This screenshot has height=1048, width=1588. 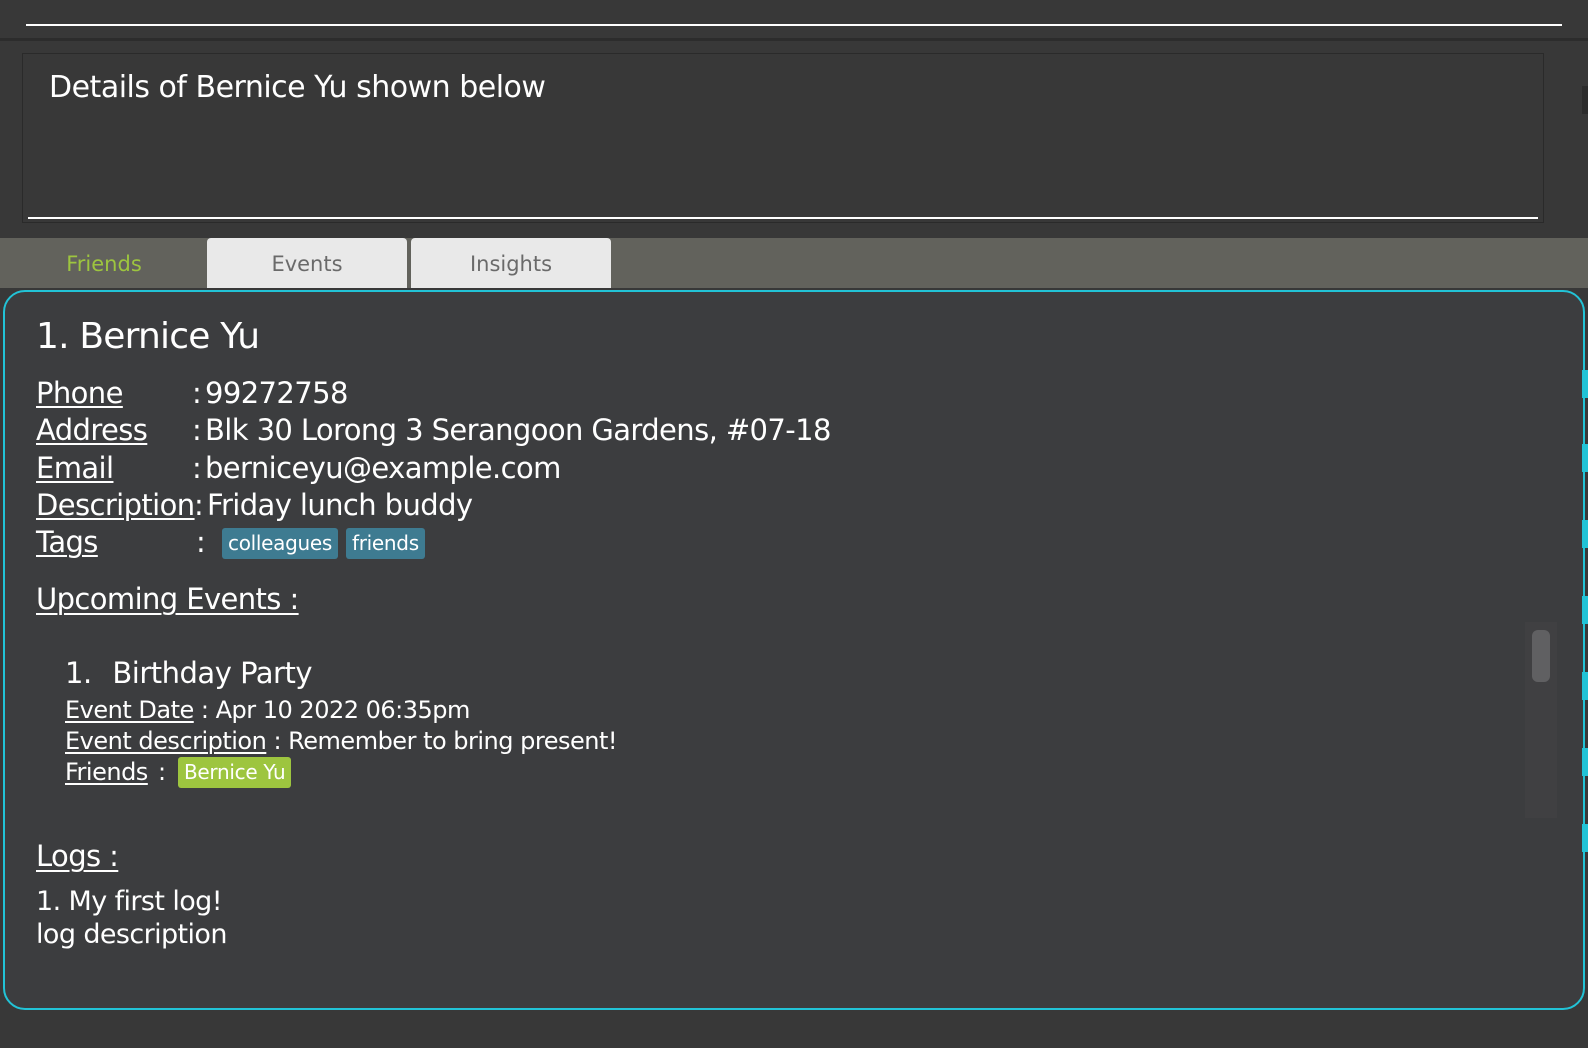 What do you see at coordinates (167, 599) in the screenshot?
I see `upcoming-events-heading: Upcoming Events :` at bounding box center [167, 599].